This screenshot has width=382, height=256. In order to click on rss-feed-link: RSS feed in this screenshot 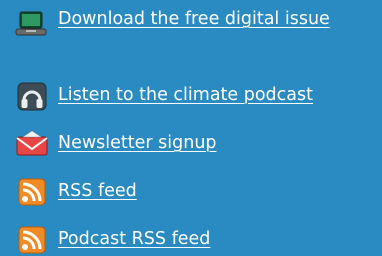, I will do `click(97, 191)`.